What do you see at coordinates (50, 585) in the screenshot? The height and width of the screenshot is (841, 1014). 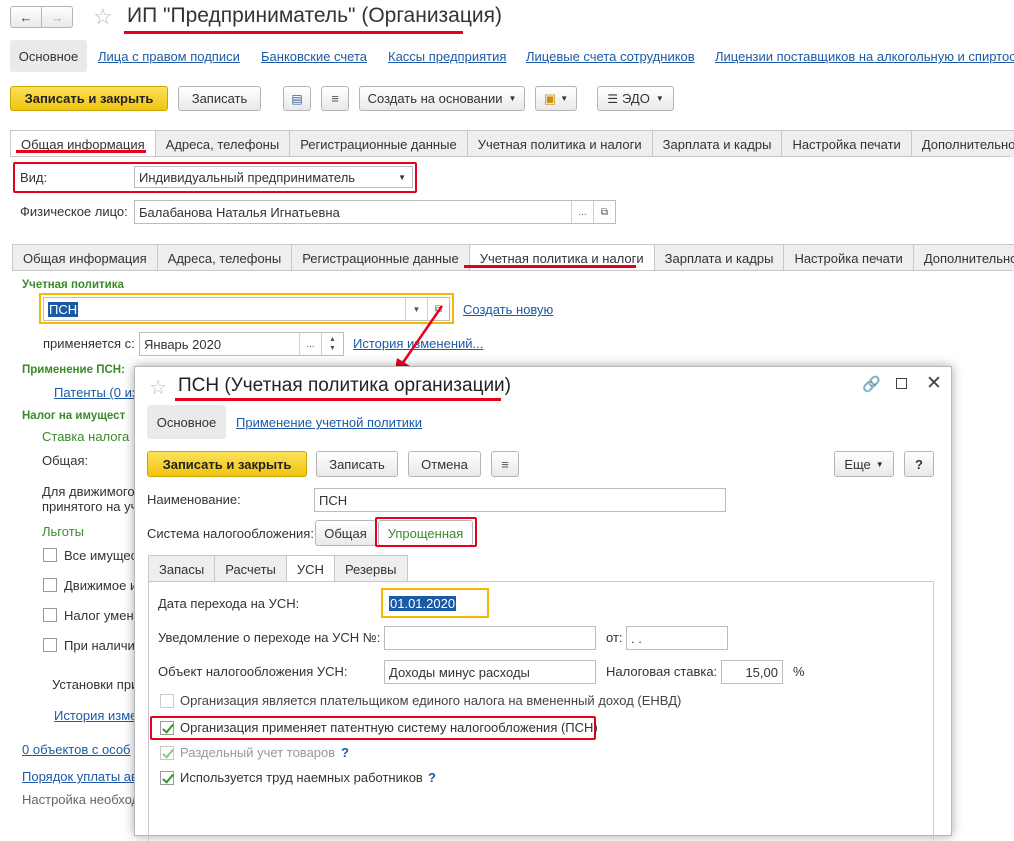 I see `checkbox-movable` at bounding box center [50, 585].